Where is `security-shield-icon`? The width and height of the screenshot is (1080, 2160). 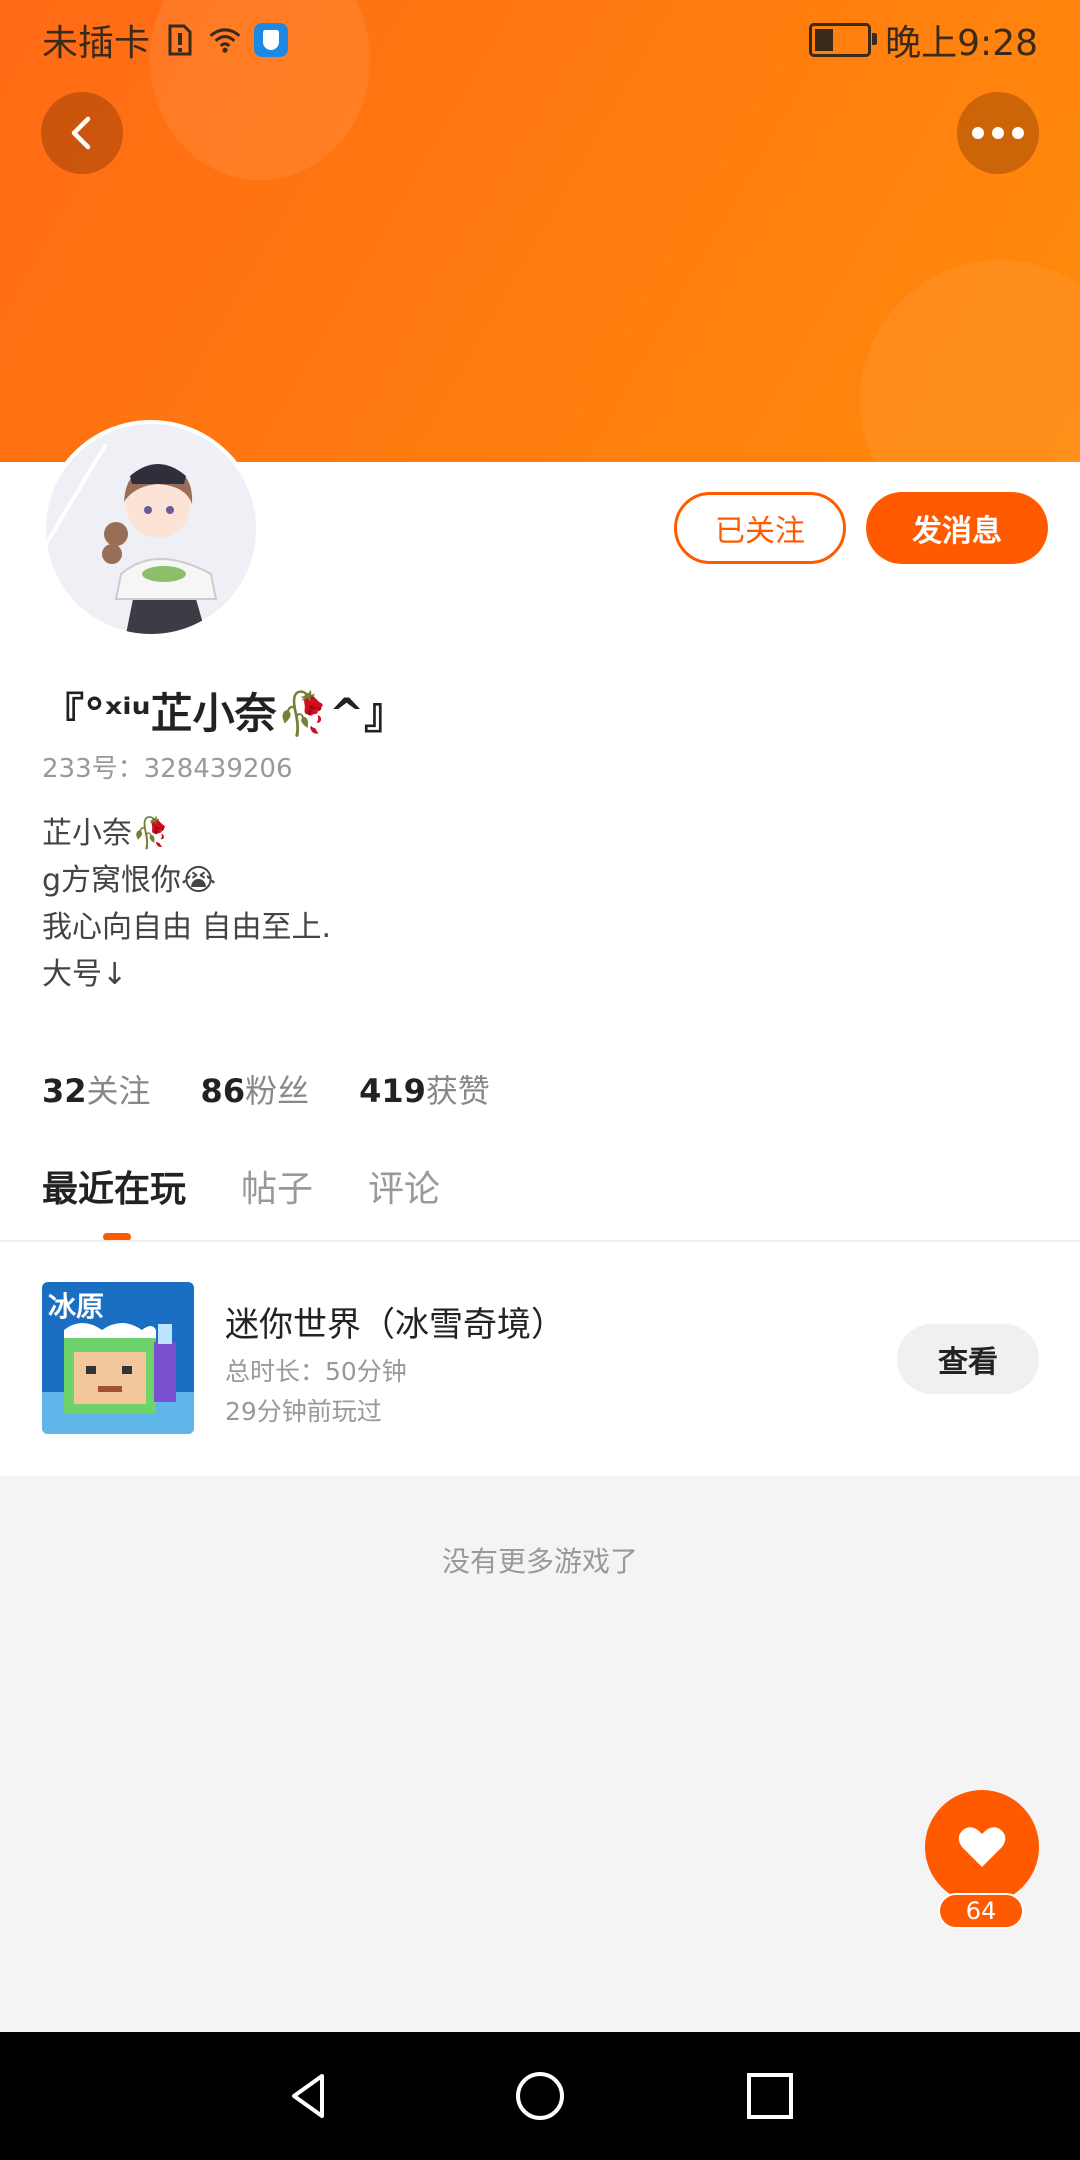 security-shield-icon is located at coordinates (271, 40).